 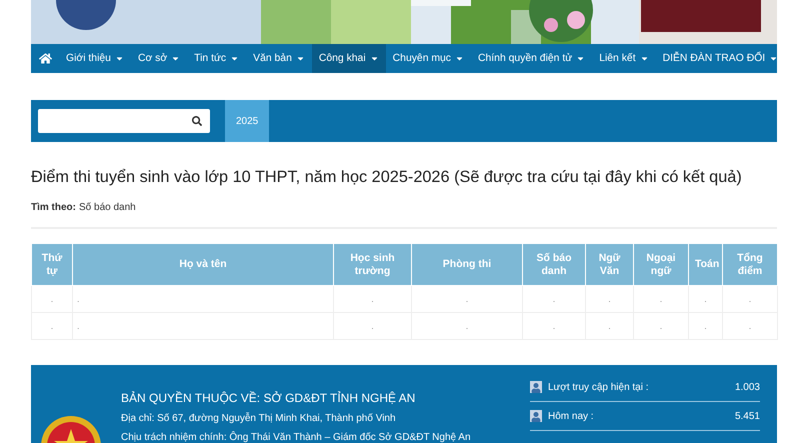 I want to click on stat-label: Hôm nay :, so click(x=571, y=416).